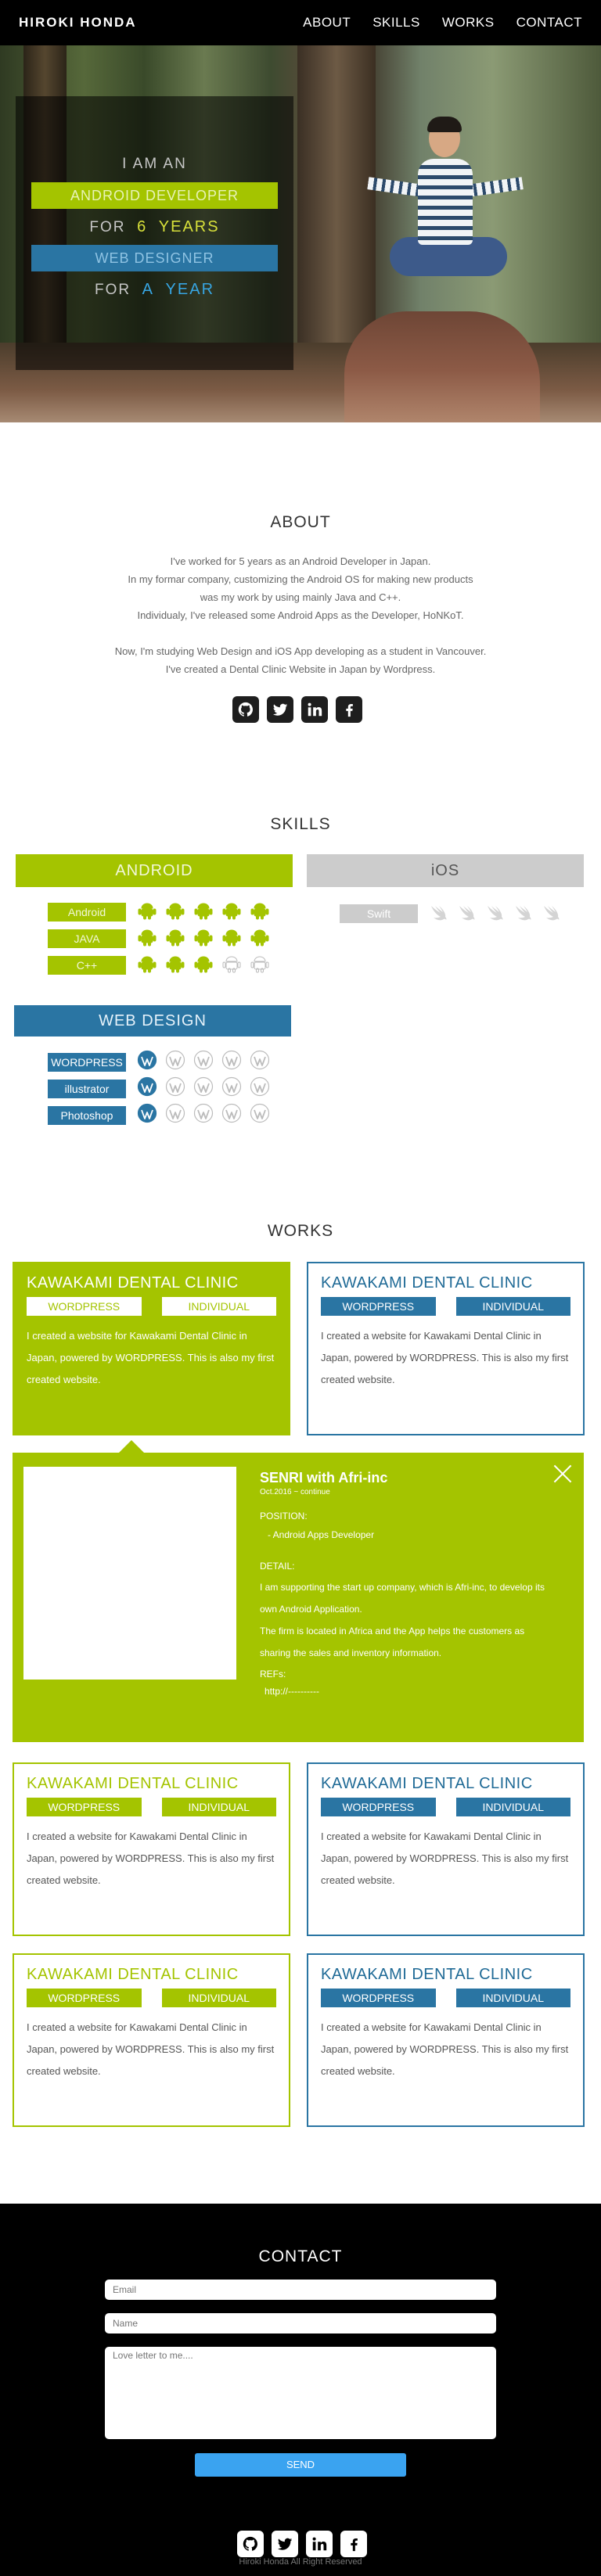 This screenshot has height=2576, width=601. I want to click on footer-social-links, so click(302, 2544).